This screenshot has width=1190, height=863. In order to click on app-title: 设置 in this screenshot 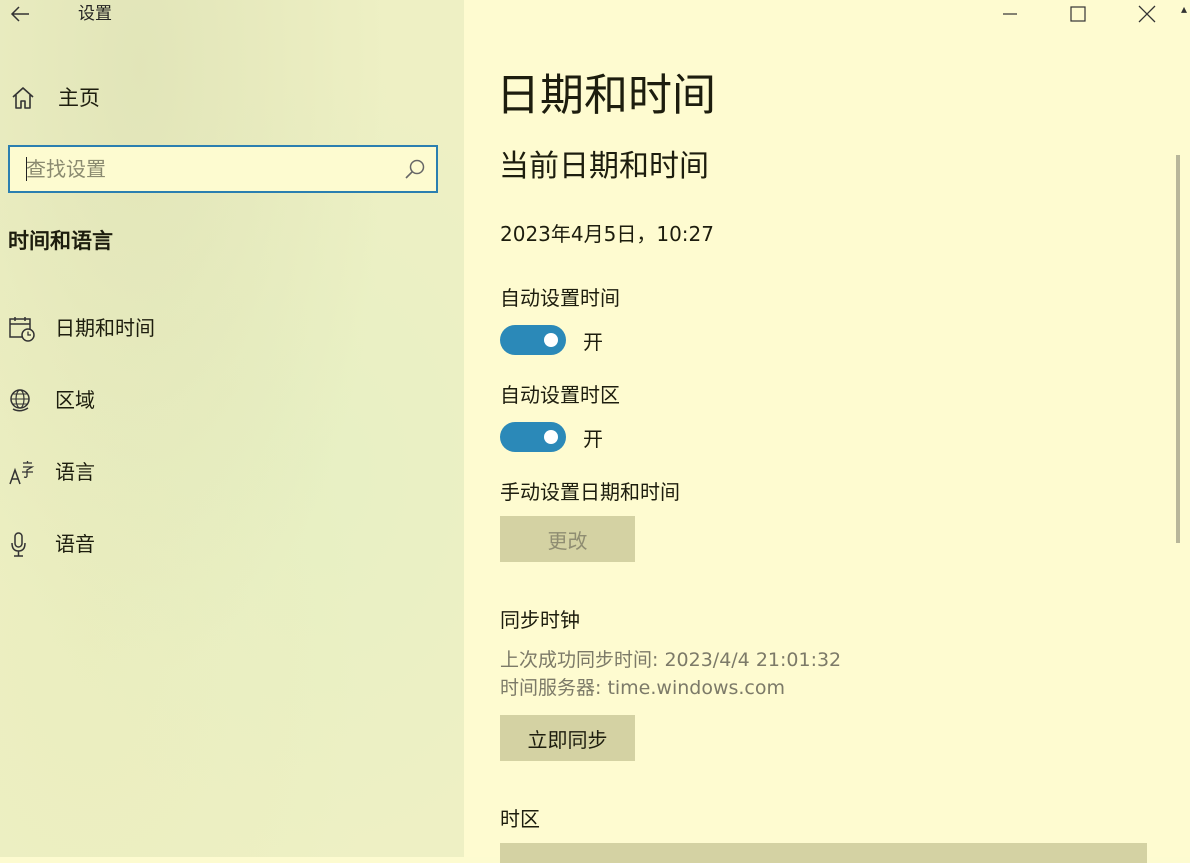, I will do `click(95, 14)`.